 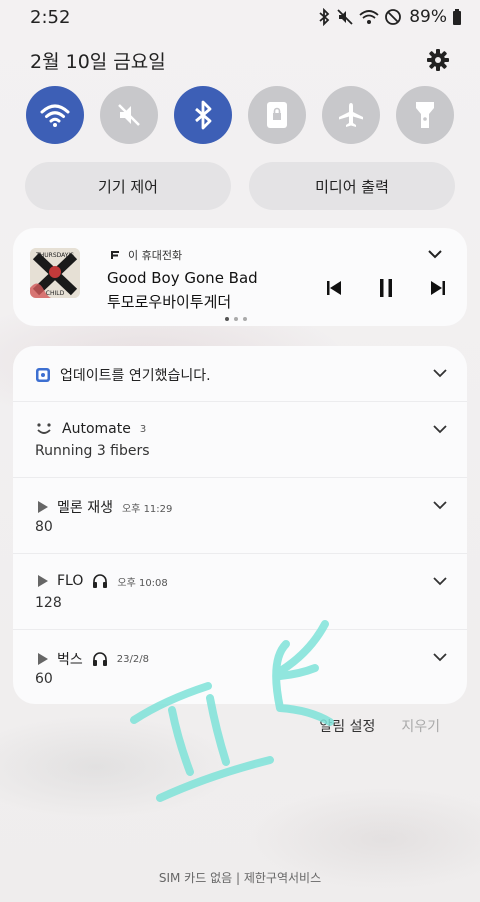 I want to click on toggle-rotation-lock, so click(x=277, y=115).